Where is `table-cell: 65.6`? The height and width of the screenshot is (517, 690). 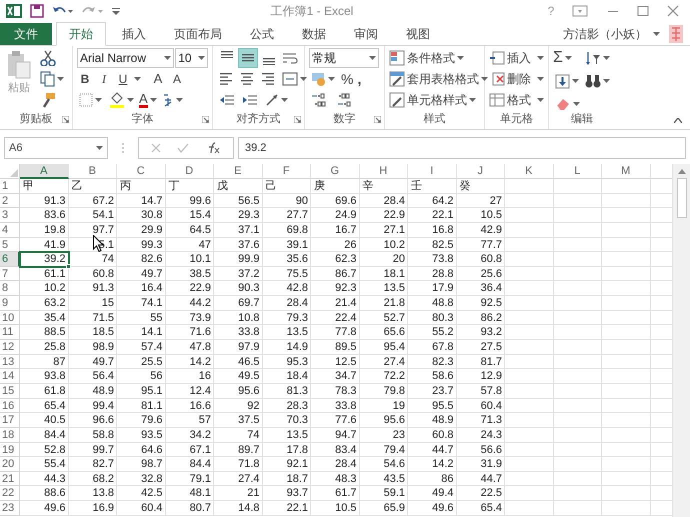
table-cell: 65.6 is located at coordinates (384, 332).